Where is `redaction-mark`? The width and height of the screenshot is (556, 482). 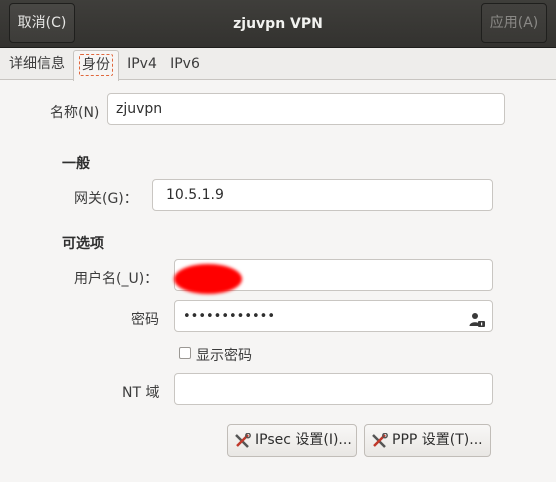 redaction-mark is located at coordinates (208, 279).